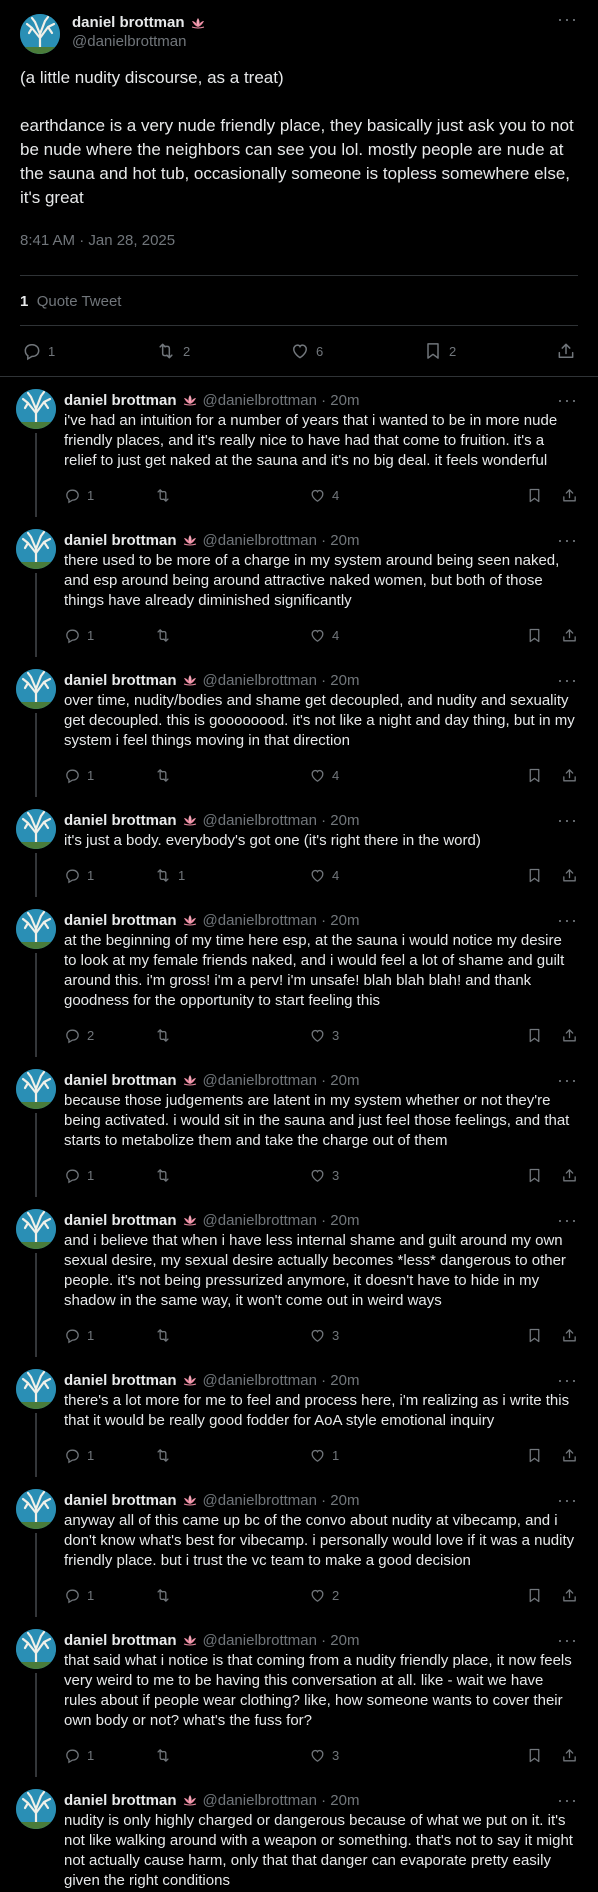  What do you see at coordinates (369, 1595) in the screenshot?
I see `like-button: 2` at bounding box center [369, 1595].